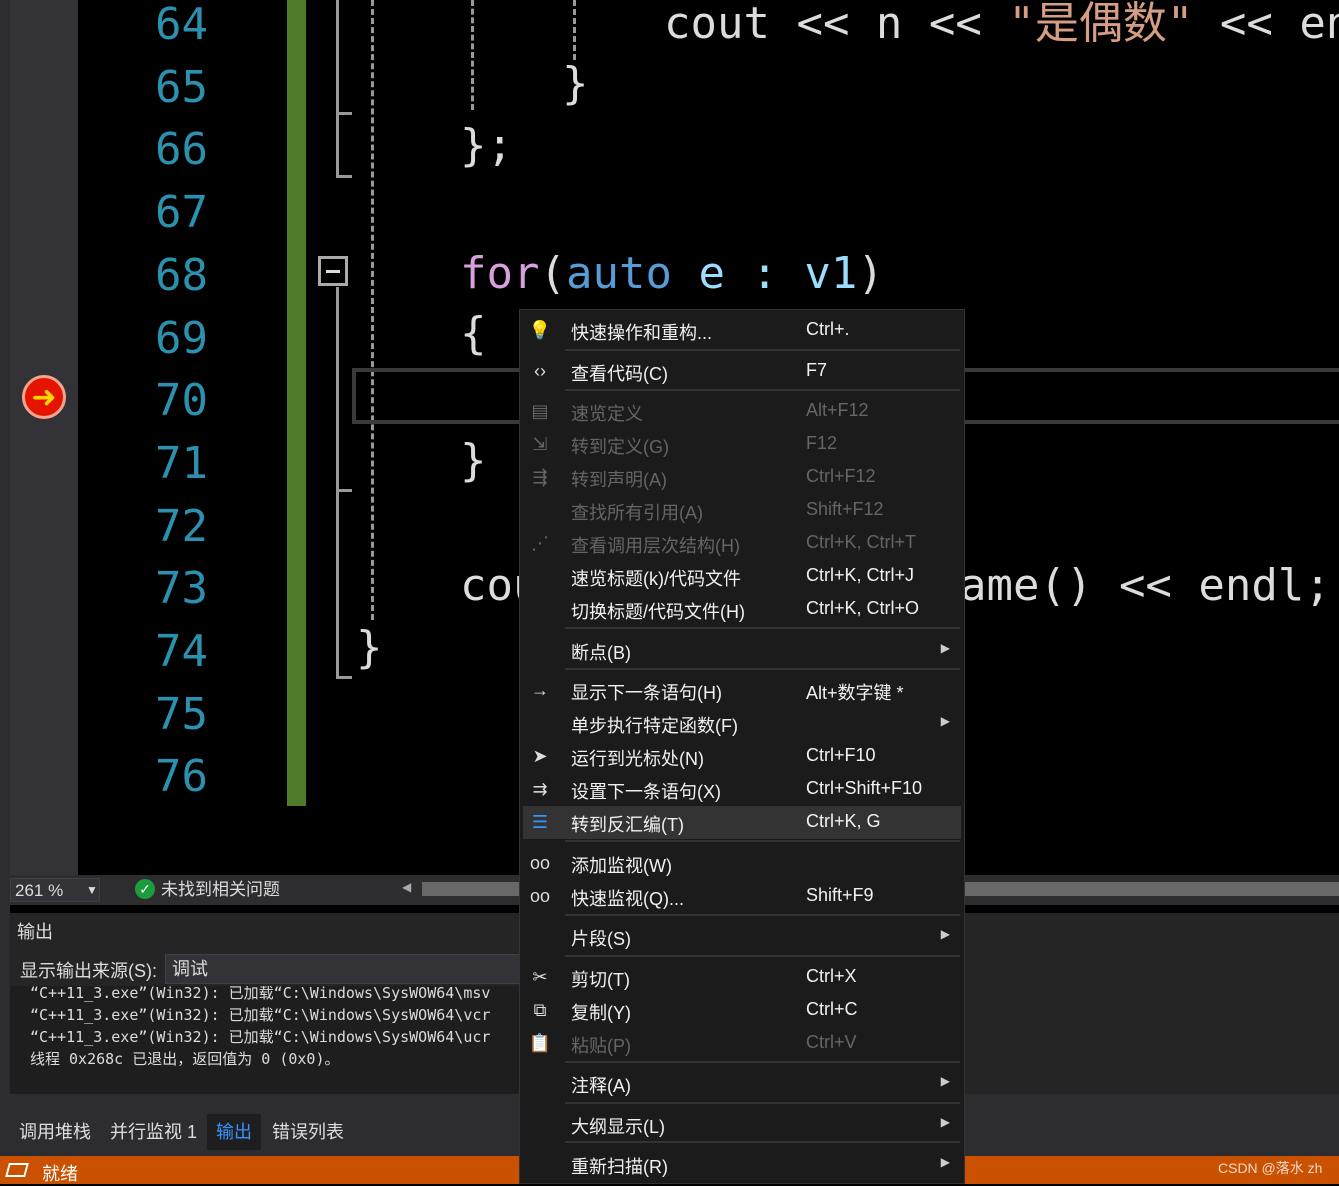 Image resolution: width=1339 pixels, height=1186 pixels. What do you see at coordinates (540, 330) in the screenshot?
I see `lightbulb-icon: 💡` at bounding box center [540, 330].